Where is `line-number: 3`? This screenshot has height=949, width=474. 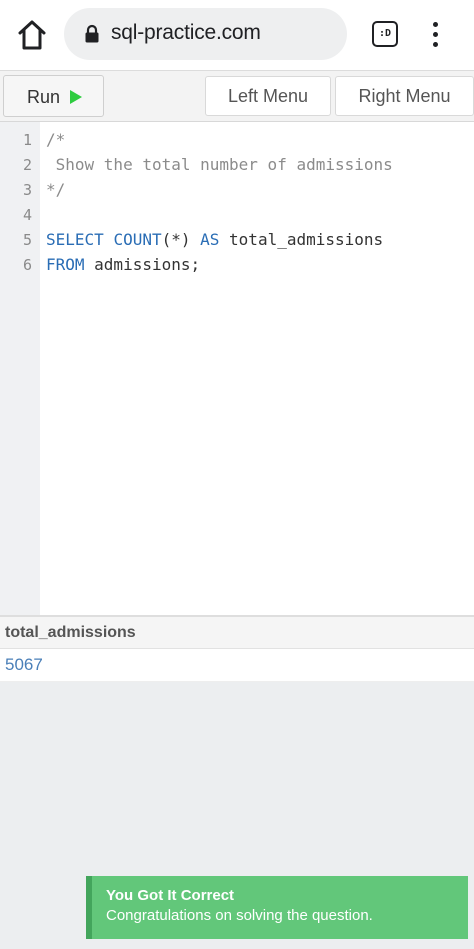
line-number: 3 is located at coordinates (27, 190).